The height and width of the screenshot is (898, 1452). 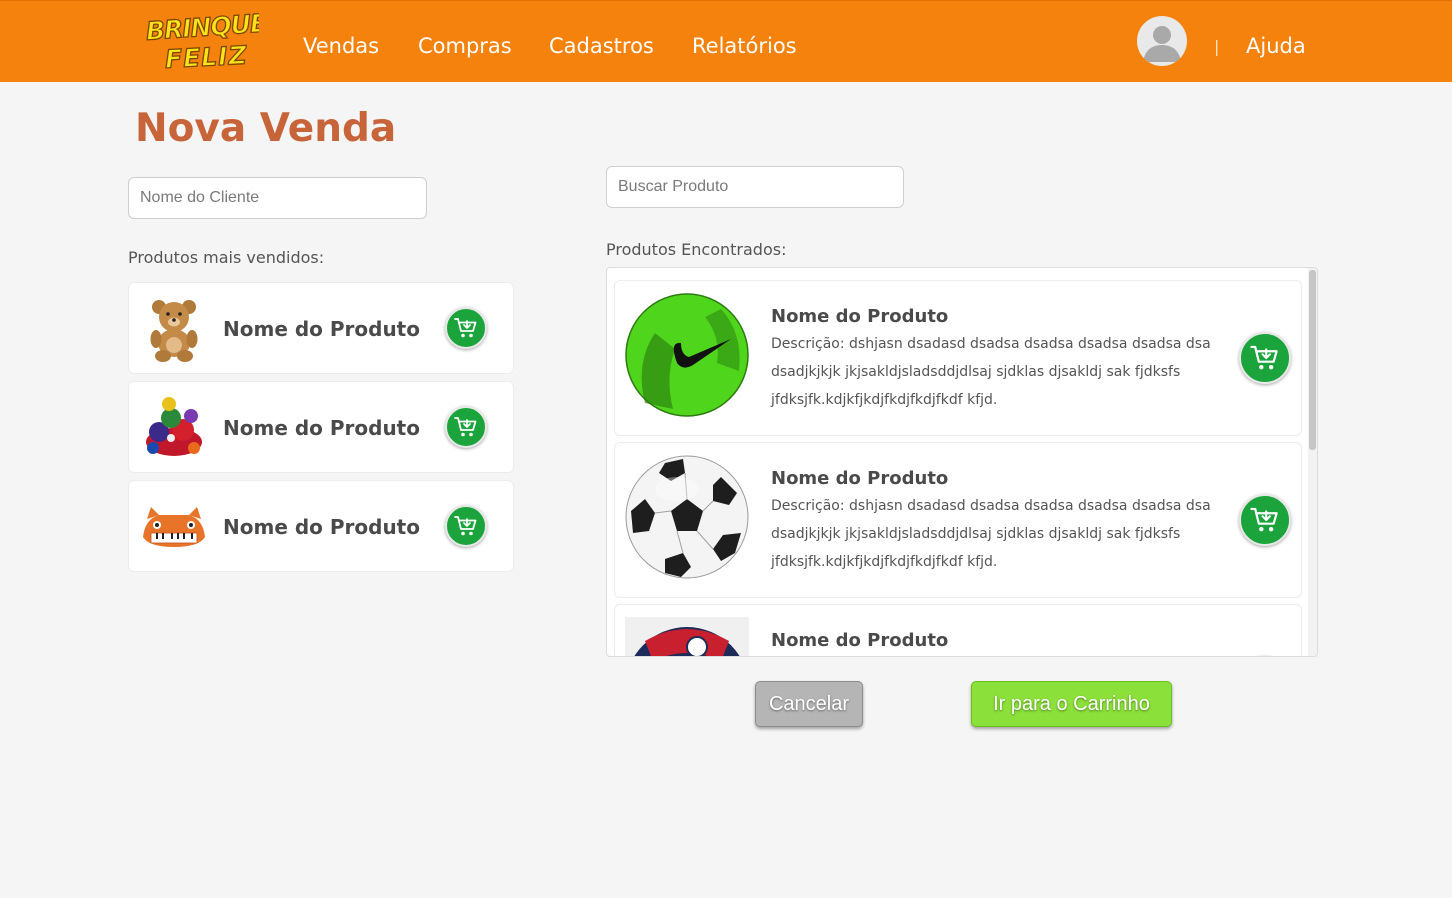 I want to click on results-scrollbar, so click(x=1312, y=462).